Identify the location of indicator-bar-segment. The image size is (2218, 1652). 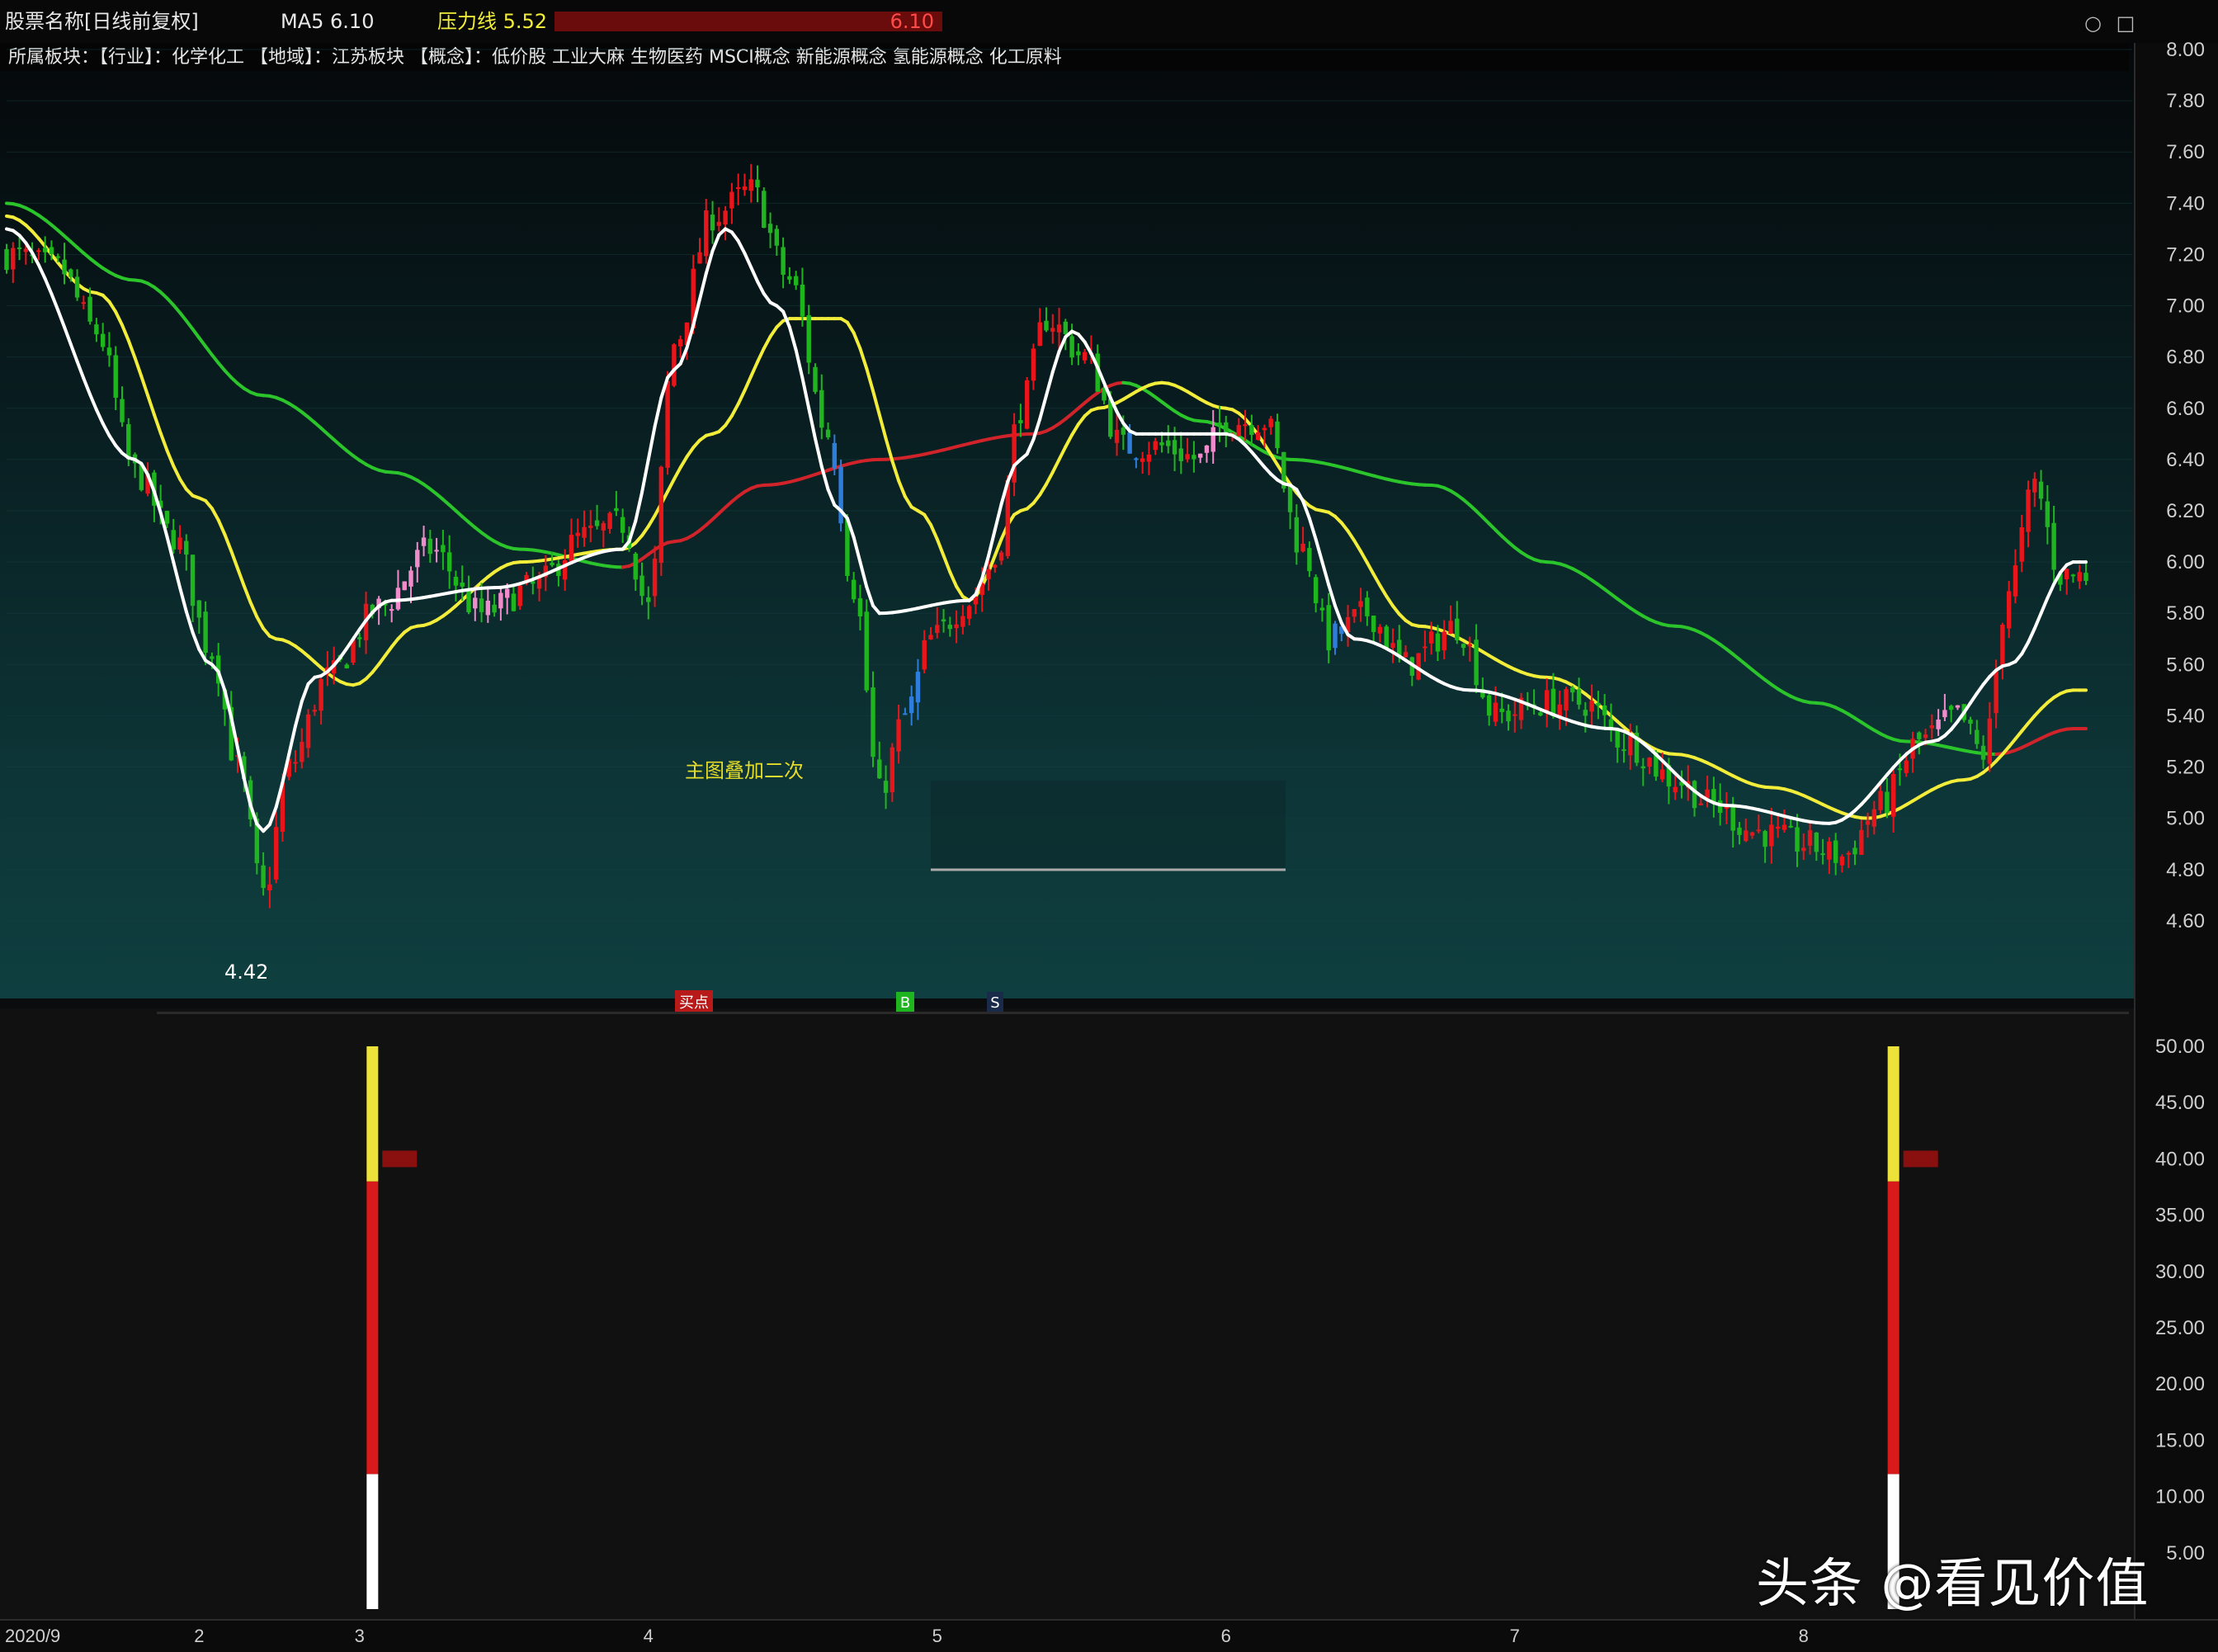
(372, 1329).